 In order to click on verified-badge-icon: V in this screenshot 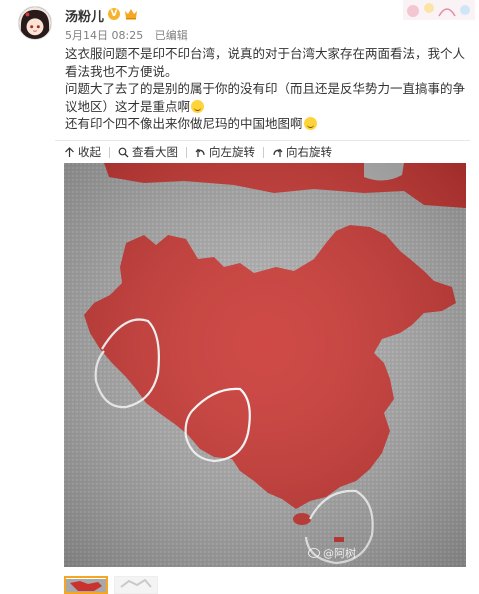, I will do `click(114, 14)`.